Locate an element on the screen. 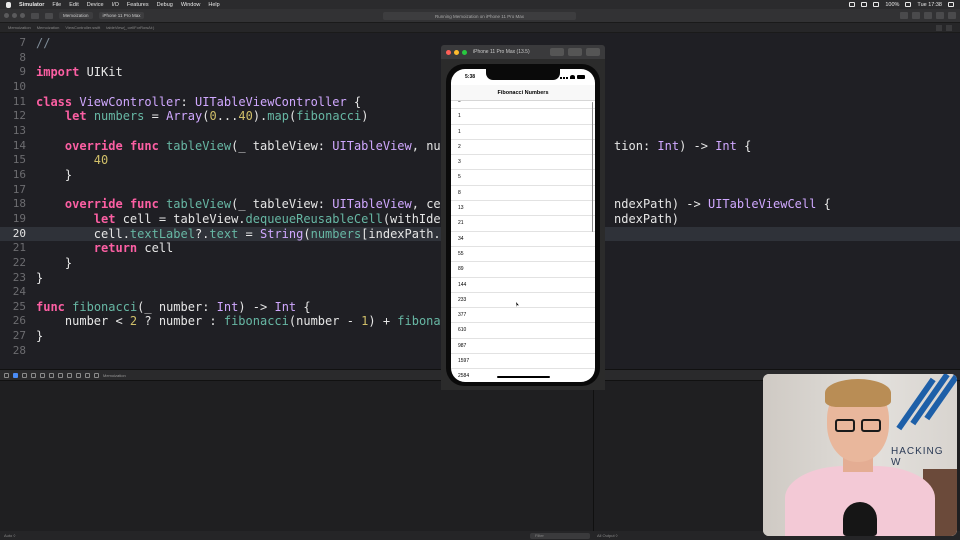  line-number: 17 is located at coordinates (13, 190).